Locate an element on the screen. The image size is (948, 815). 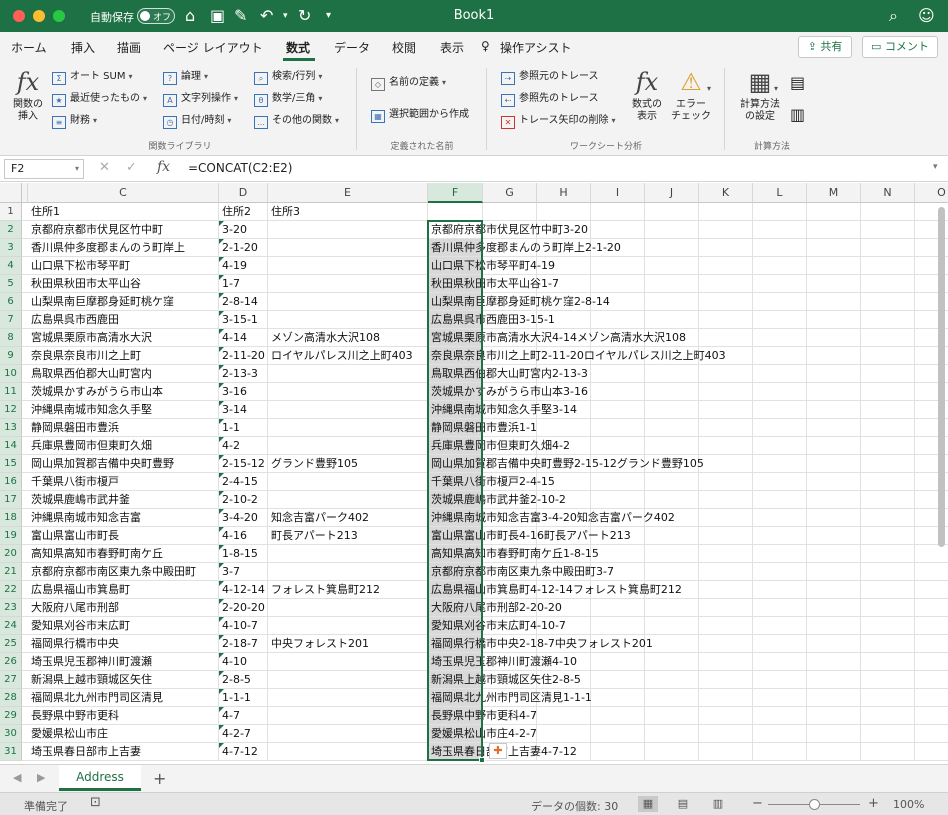
expand-formula-bar-icon: ▾ is located at coordinates (935, 167).